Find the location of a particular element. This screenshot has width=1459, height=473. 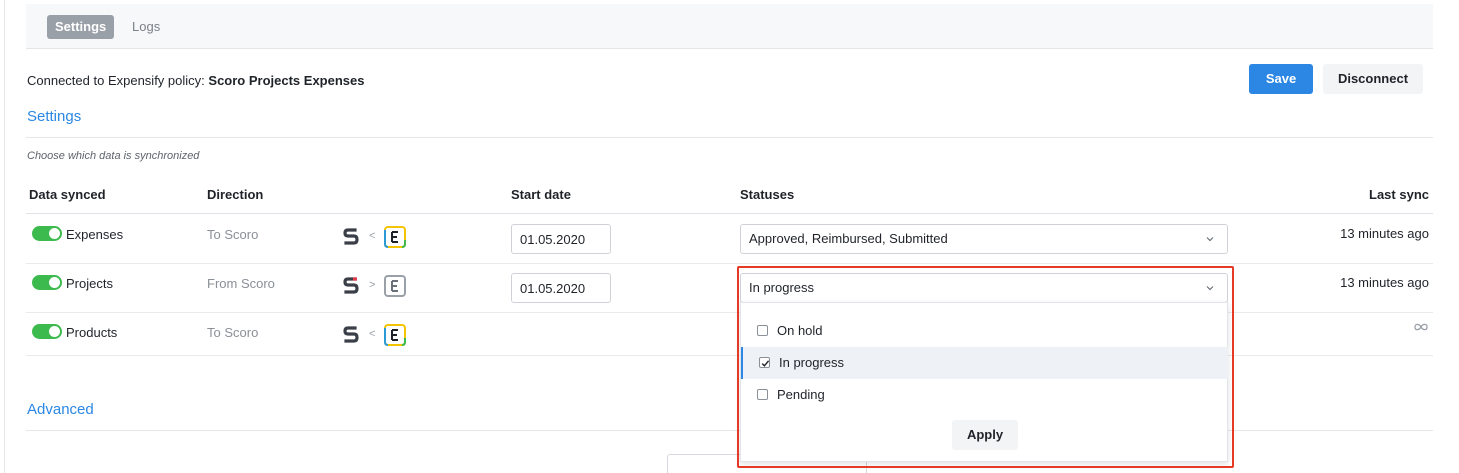

left-border is located at coordinates (4, 236).